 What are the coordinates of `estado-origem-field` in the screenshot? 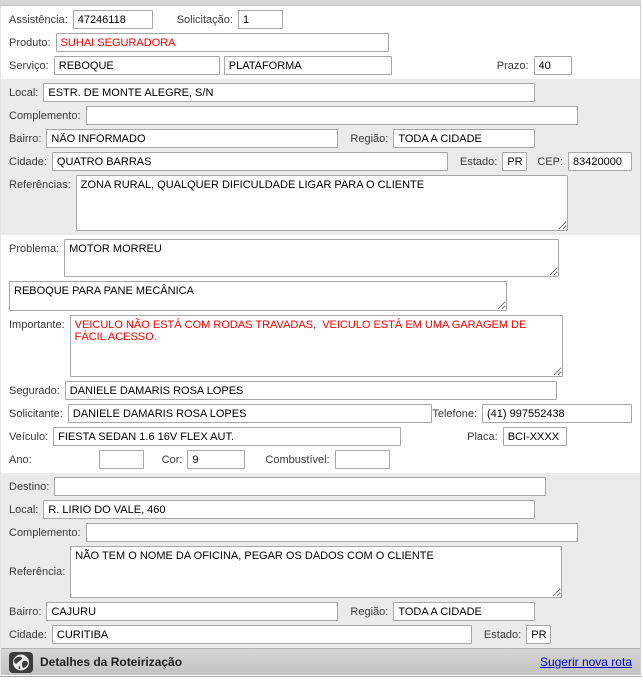 It's located at (515, 161).